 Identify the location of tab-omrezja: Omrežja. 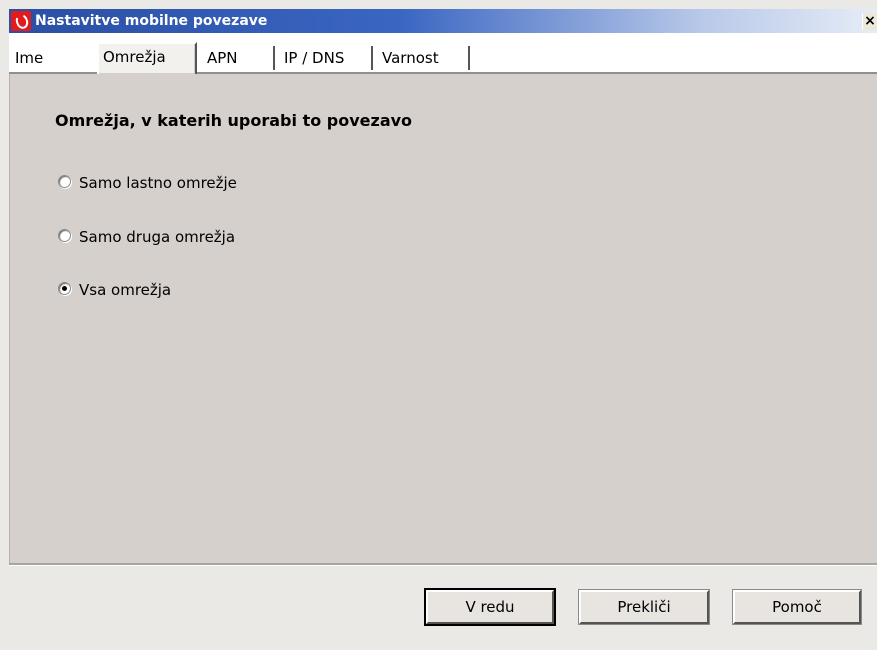
(147, 58).